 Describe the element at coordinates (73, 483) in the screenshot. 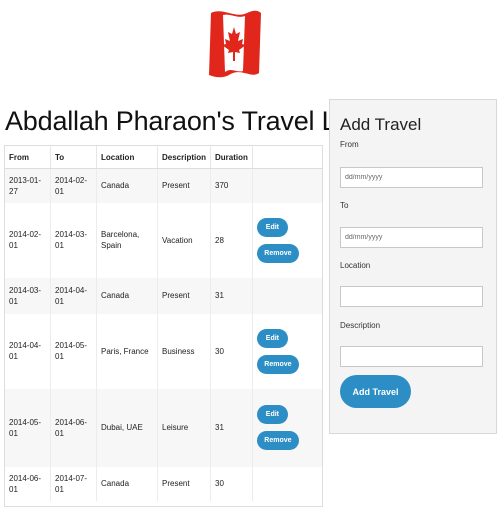

I see `cell-to: 2014-07-01` at that location.